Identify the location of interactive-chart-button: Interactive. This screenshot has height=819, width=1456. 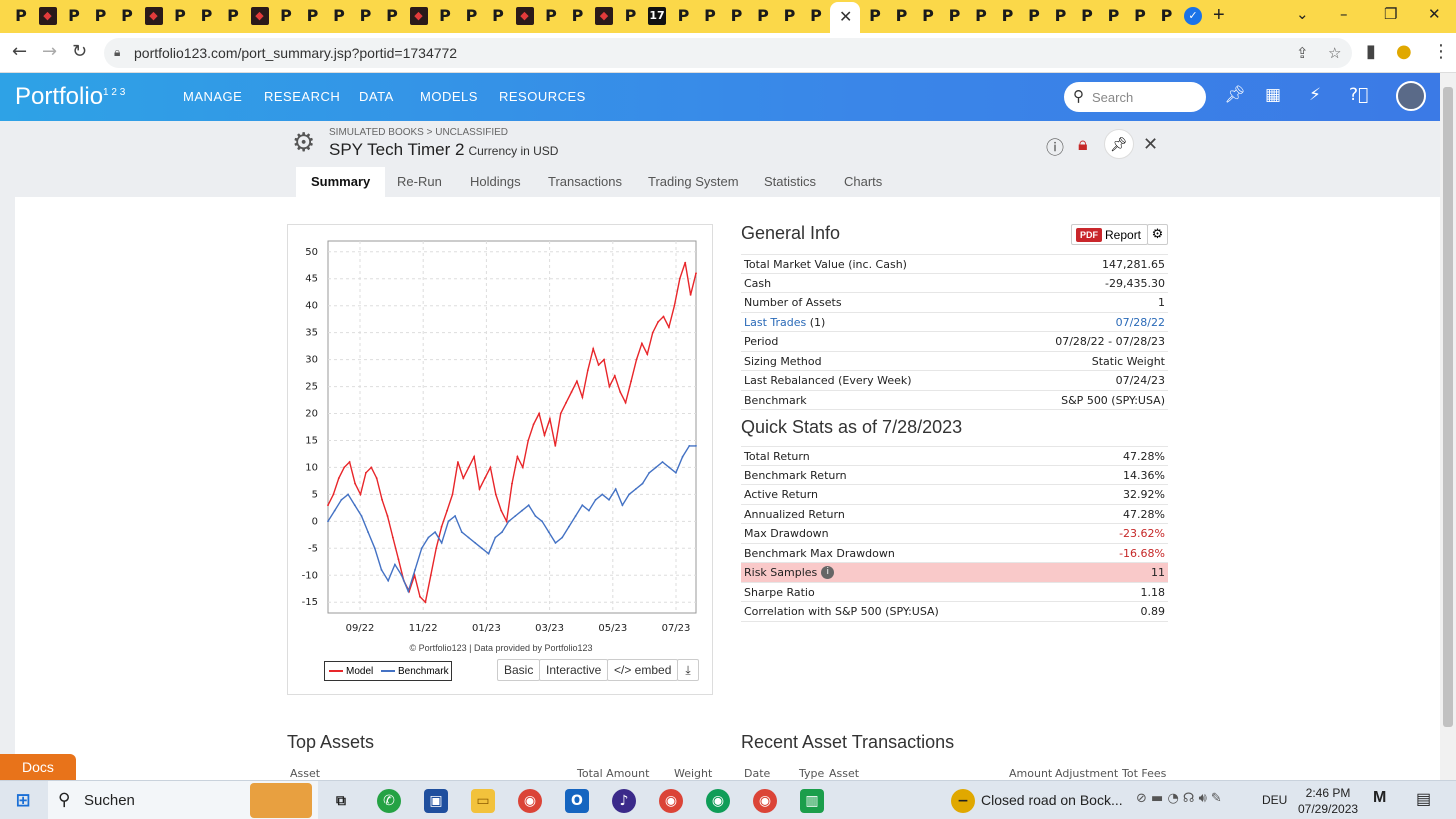
(574, 670).